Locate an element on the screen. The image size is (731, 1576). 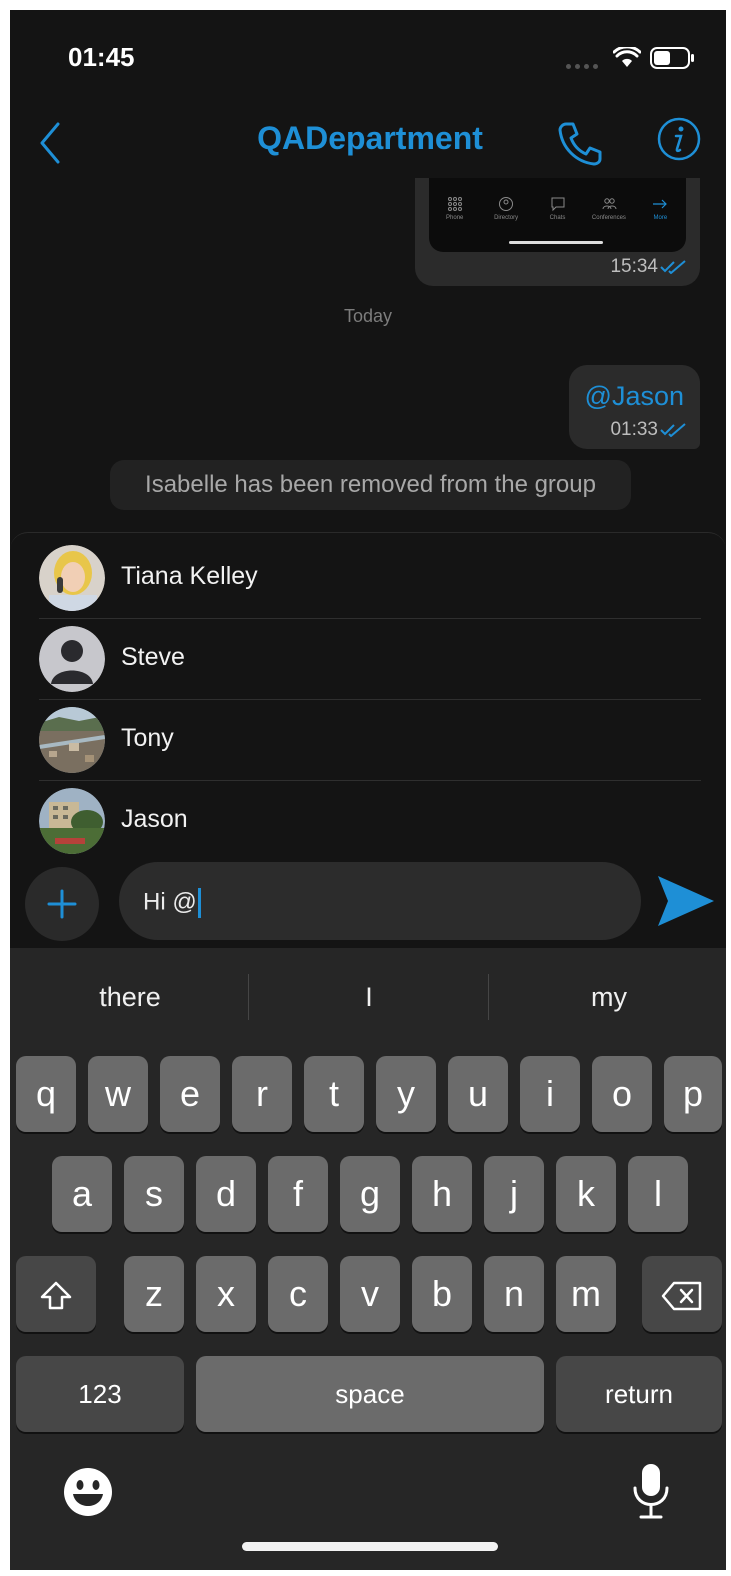
emoji-icon is located at coordinates (88, 1492).